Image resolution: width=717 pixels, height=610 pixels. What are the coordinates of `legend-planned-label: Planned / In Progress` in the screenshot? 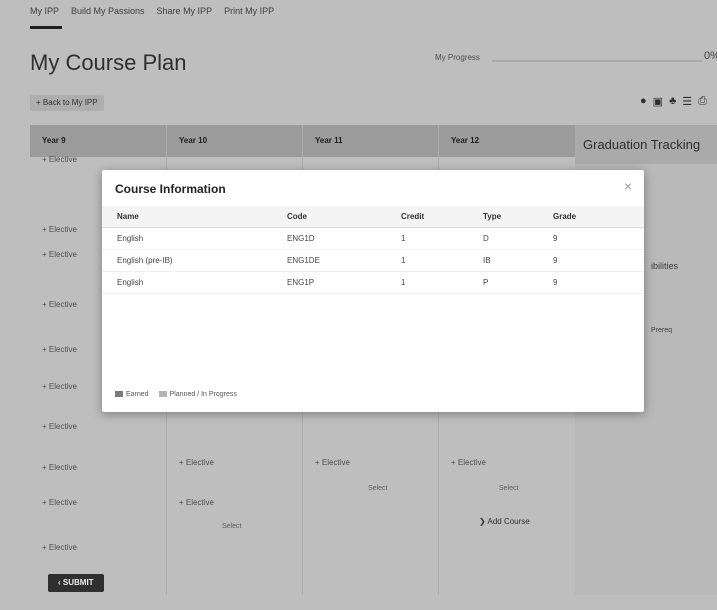 It's located at (203, 394).